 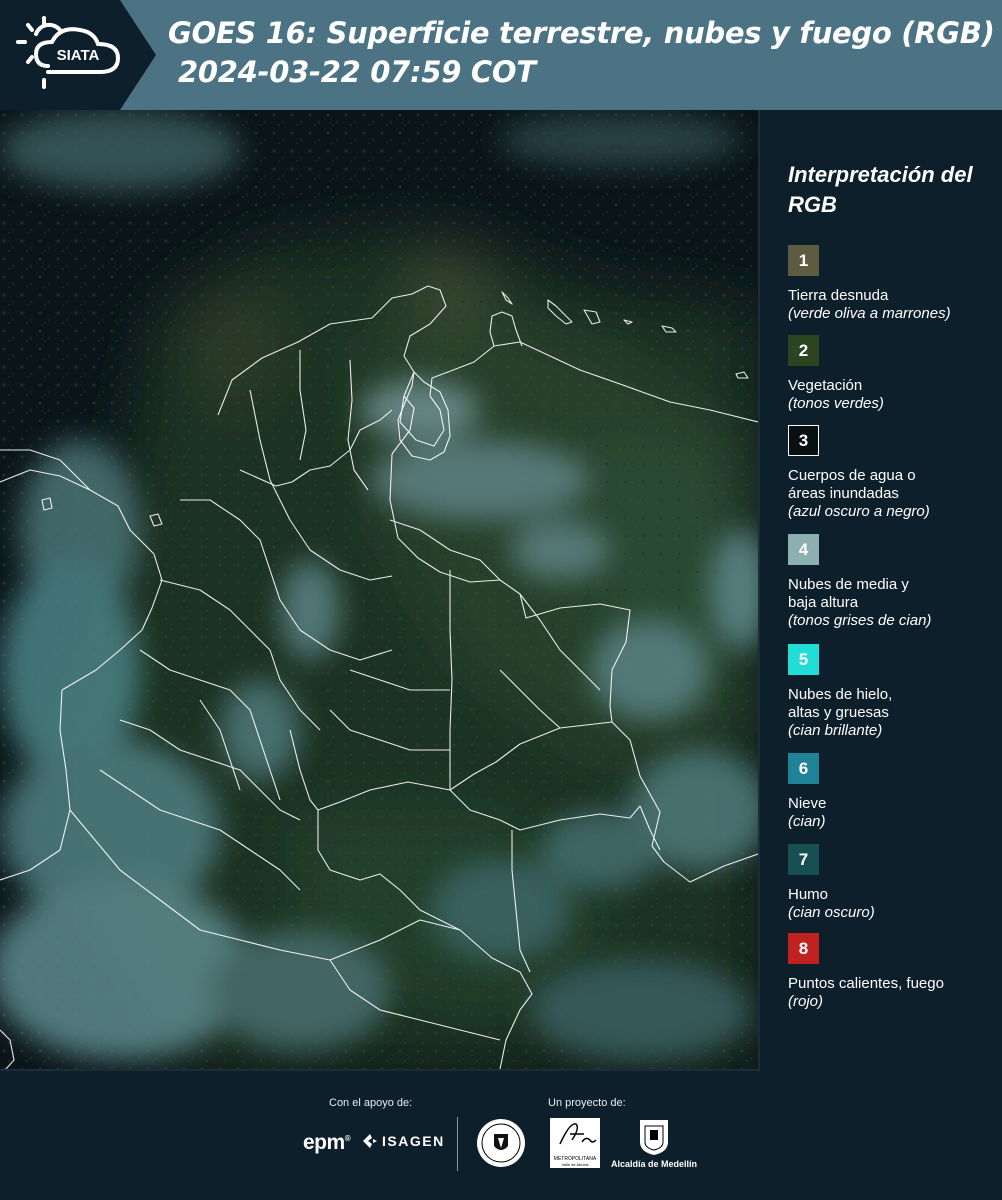 I want to click on support-label: Con el apoyo de:, so click(x=371, y=1103).